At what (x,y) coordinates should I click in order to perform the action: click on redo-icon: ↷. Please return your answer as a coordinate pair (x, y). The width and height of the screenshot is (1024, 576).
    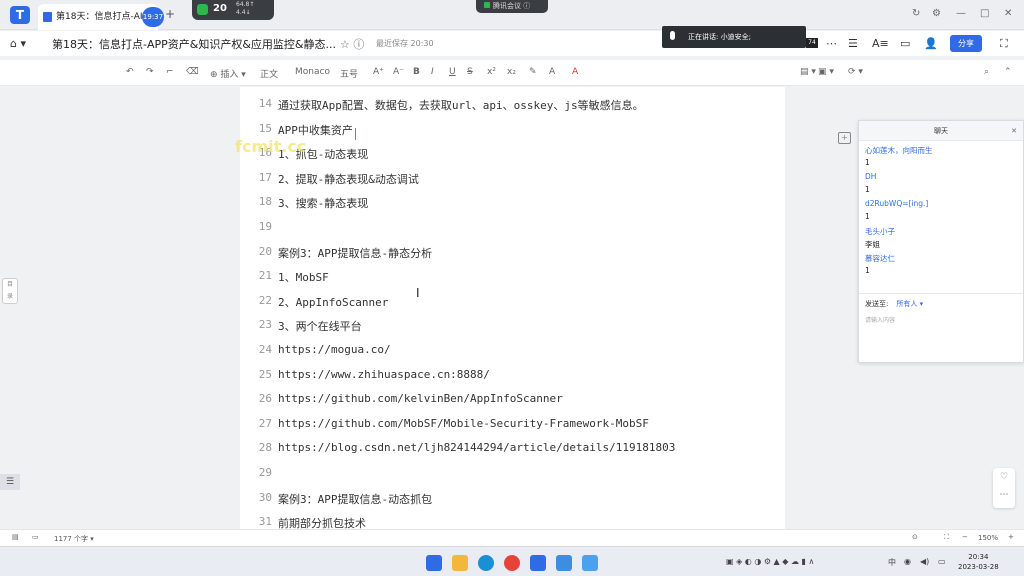
    Looking at the image, I should click on (150, 72).